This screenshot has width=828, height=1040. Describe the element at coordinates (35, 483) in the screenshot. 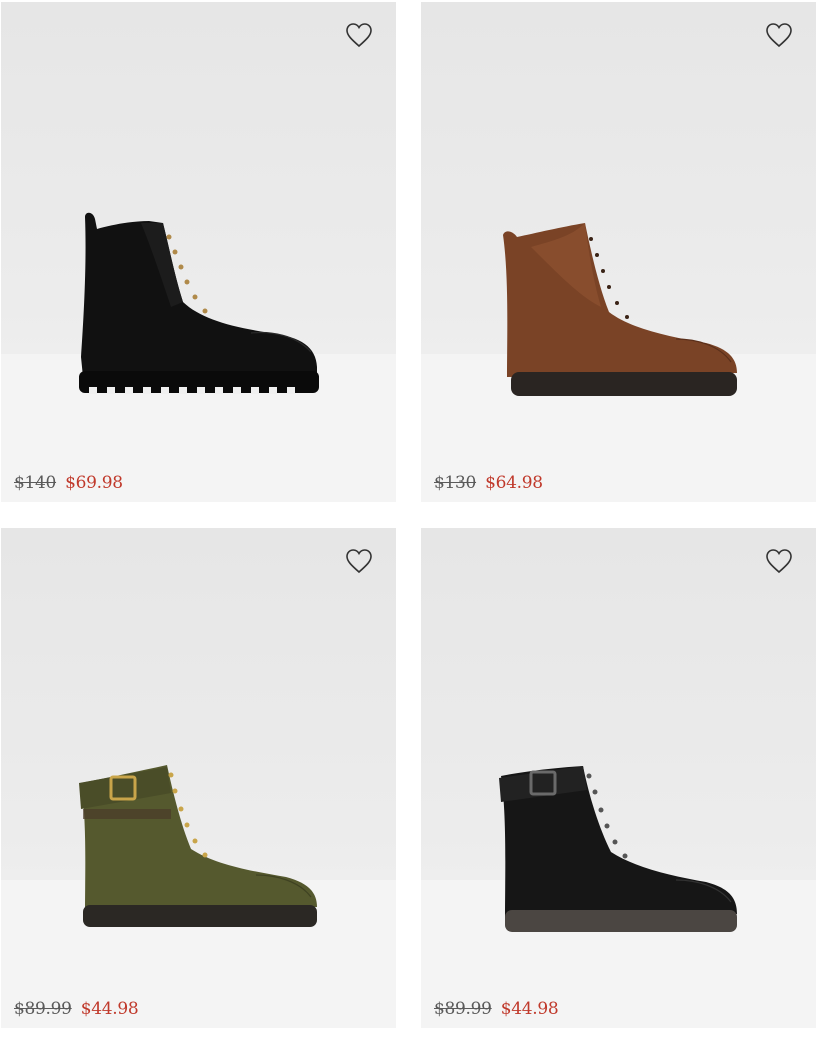

I see `original-price: $140` at that location.